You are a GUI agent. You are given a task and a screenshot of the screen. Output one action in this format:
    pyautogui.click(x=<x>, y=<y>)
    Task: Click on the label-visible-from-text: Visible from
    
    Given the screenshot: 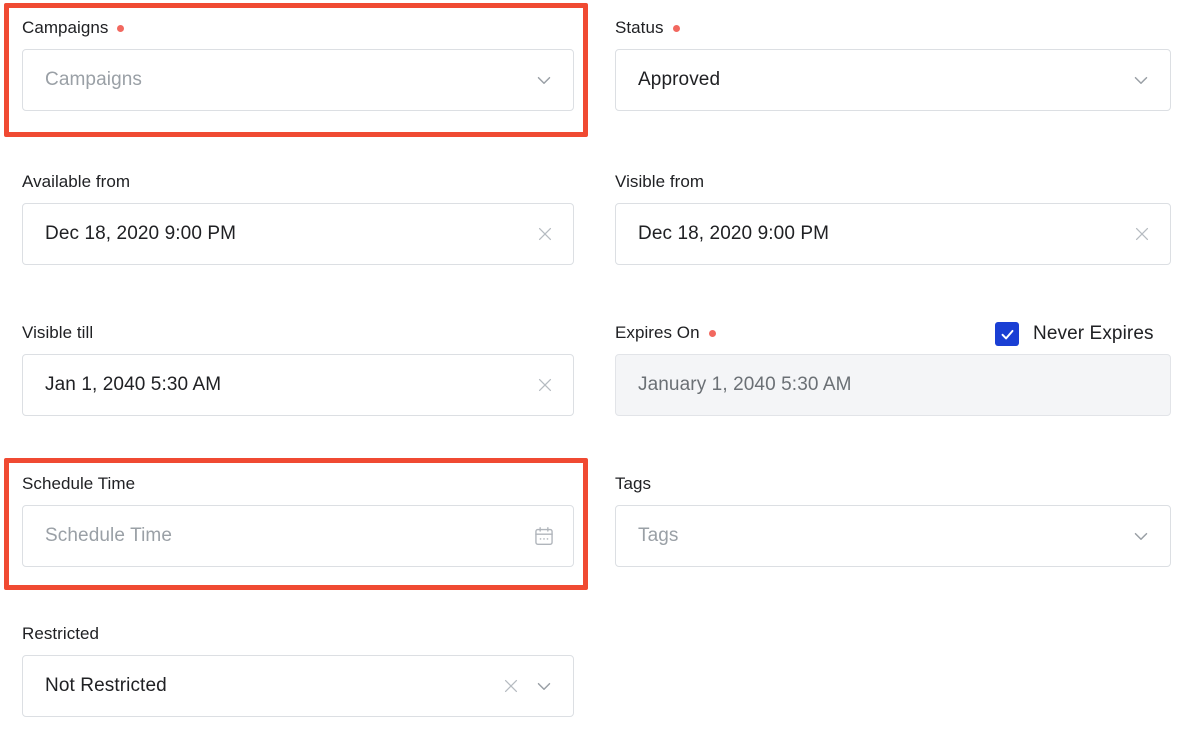 What is the action you would take?
    pyautogui.click(x=660, y=181)
    